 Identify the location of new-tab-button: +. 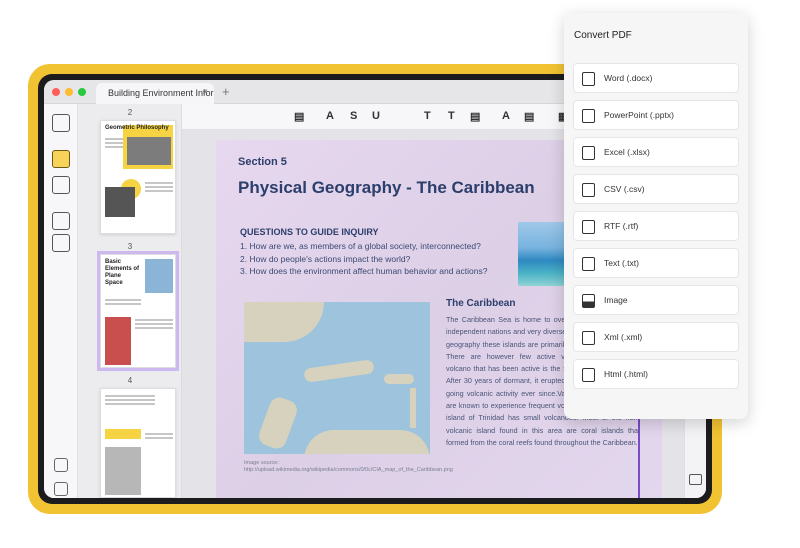
(226, 91).